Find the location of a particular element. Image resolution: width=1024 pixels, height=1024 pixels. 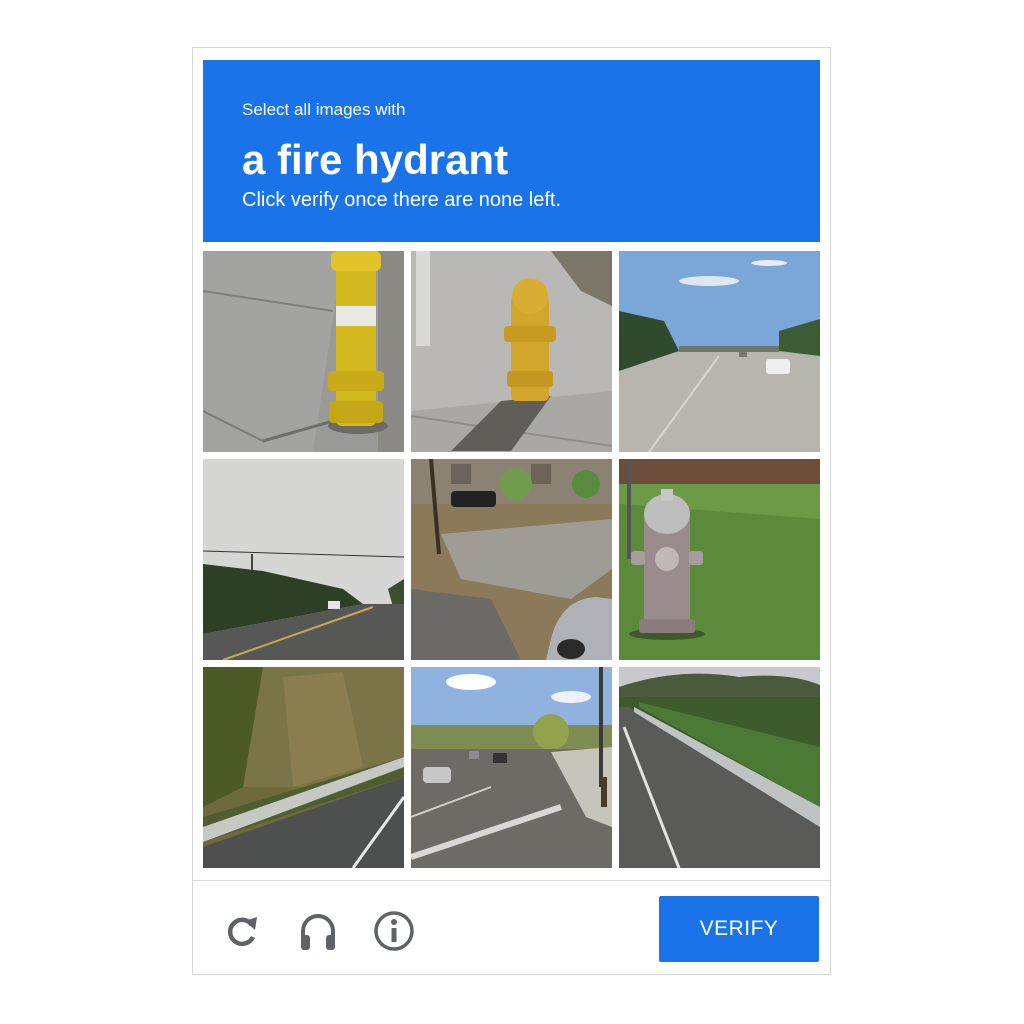

reload-icon is located at coordinates (241, 931).